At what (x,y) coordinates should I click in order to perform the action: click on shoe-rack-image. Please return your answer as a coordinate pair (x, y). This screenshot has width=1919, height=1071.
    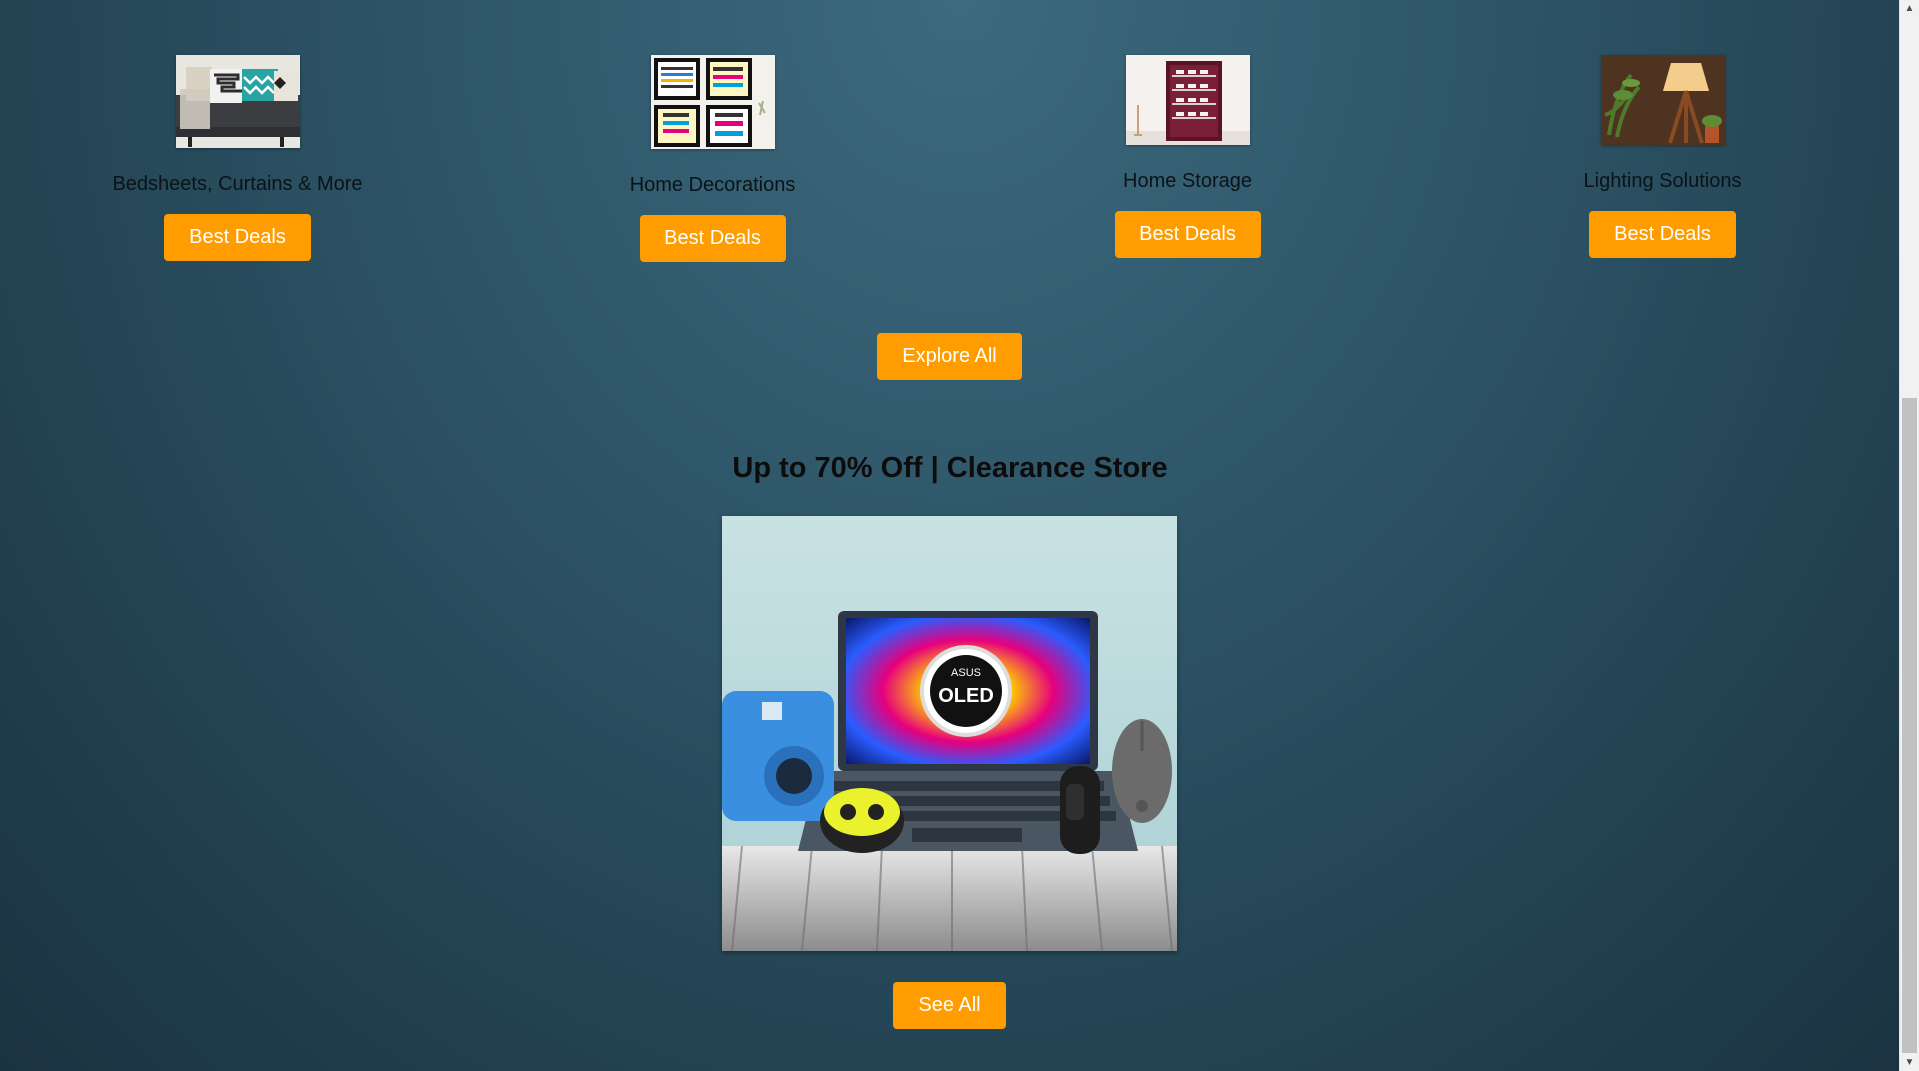
    Looking at the image, I should click on (1187, 100).